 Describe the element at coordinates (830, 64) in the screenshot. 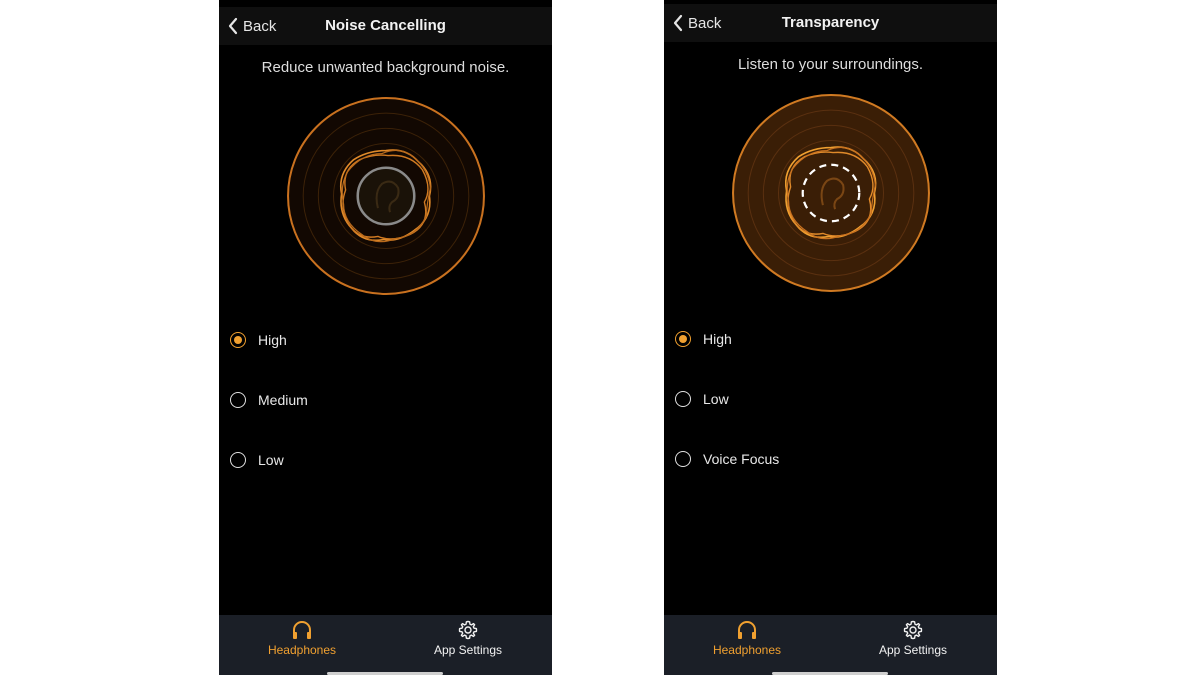

I see `screen-description: Listen to your surroundings.` at that location.